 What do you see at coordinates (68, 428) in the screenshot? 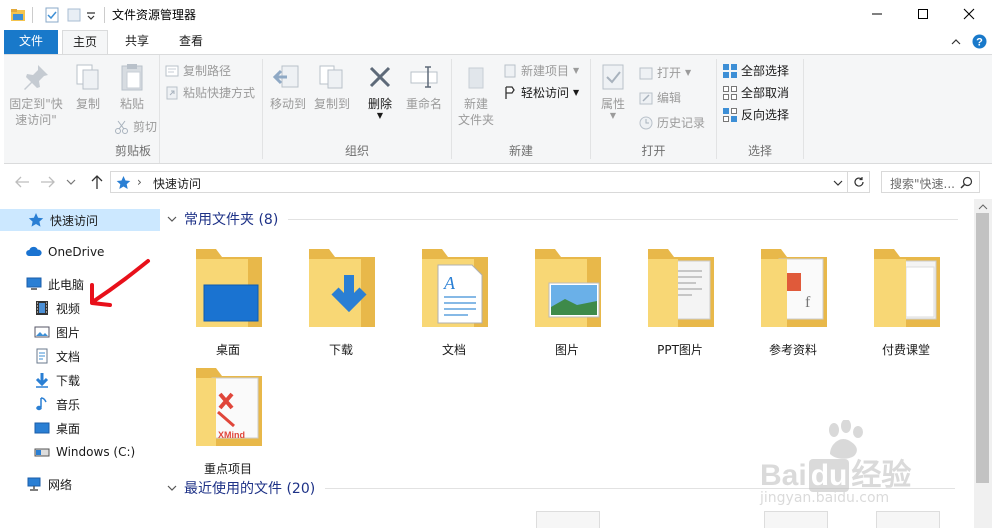
I see `nav-label: 桌面` at bounding box center [68, 428].